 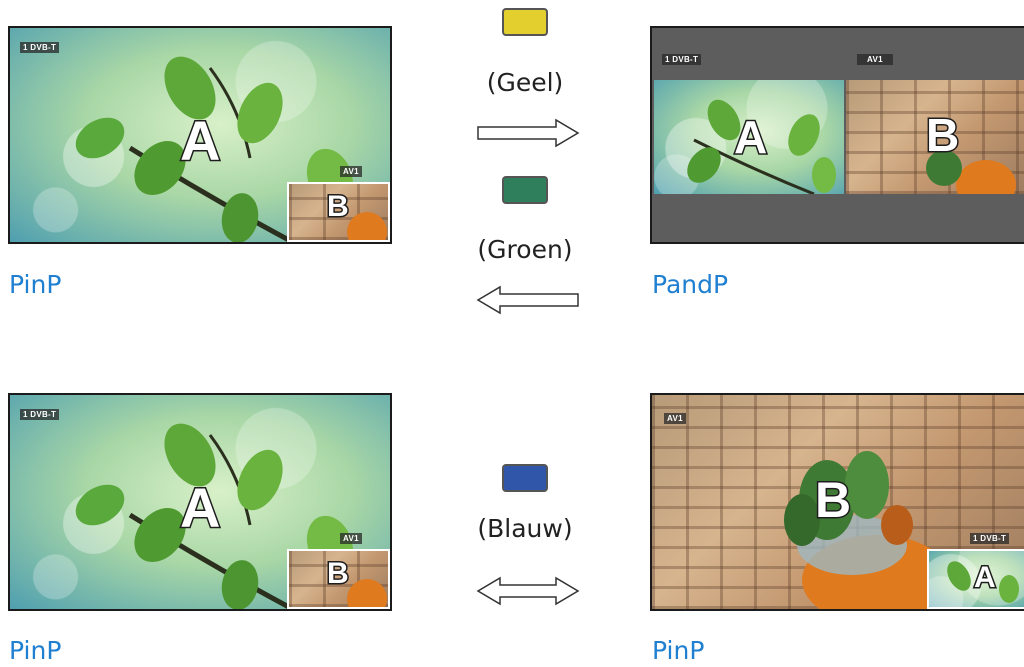 I want to click on right-picture-b: B, so click(x=935, y=137).